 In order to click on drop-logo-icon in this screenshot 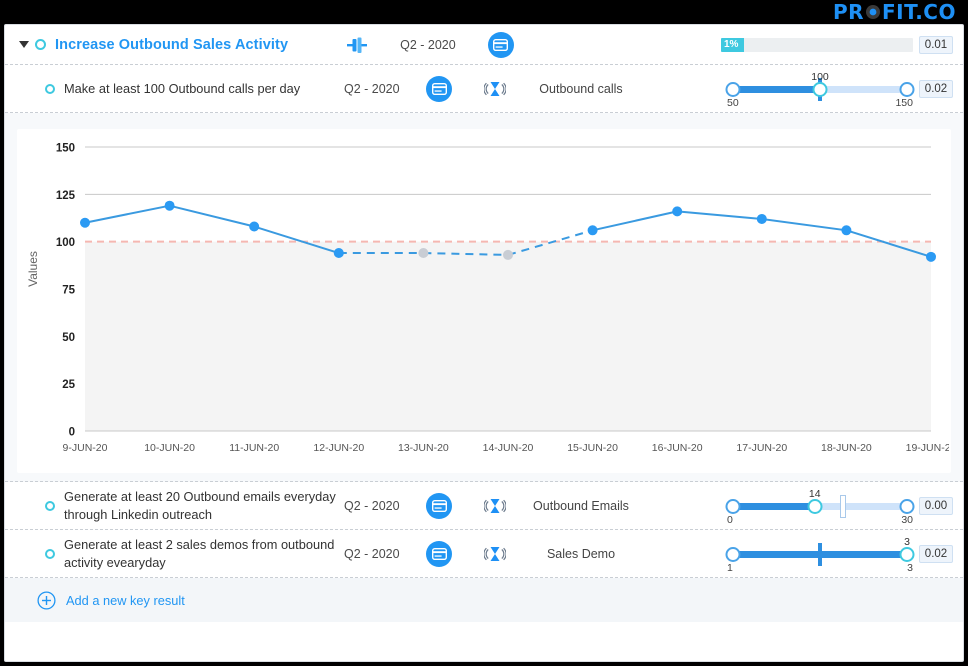, I will do `click(873, 12)`.